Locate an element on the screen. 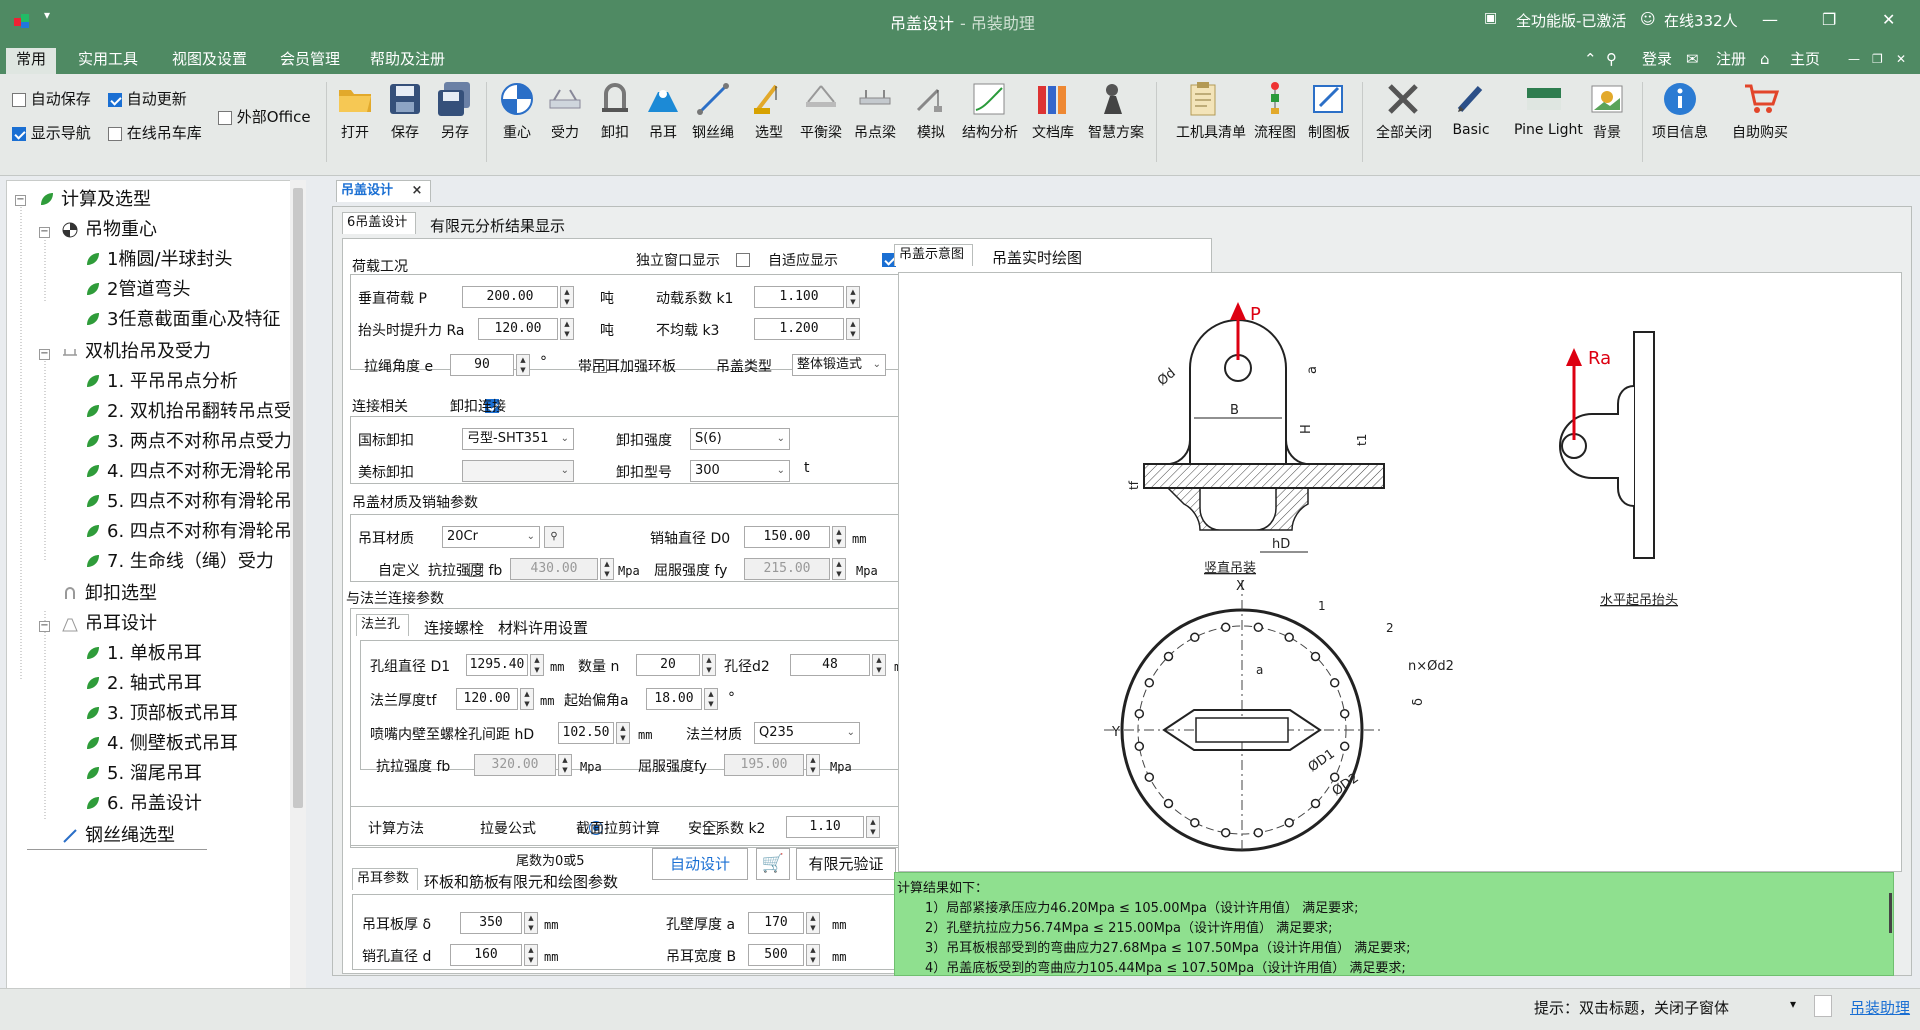  shackle-strength-select: S(6) ⌄ is located at coordinates (740, 439).